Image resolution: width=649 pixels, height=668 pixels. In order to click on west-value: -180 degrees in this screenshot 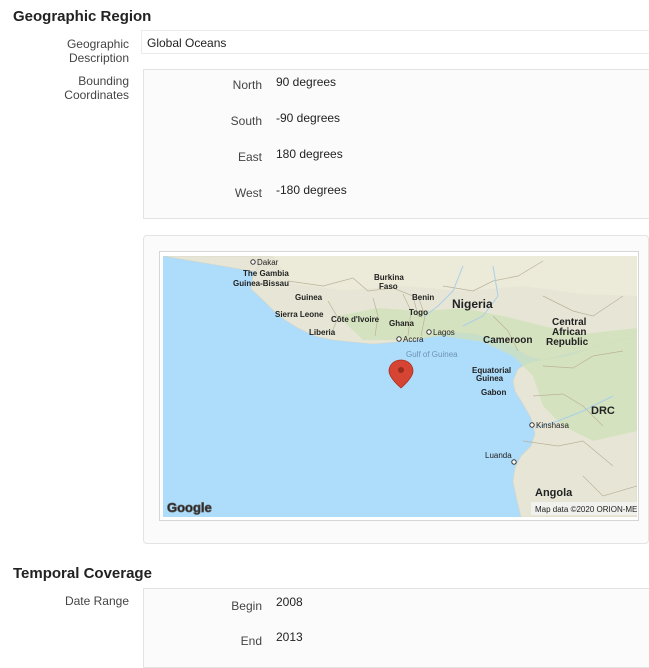, I will do `click(311, 190)`.